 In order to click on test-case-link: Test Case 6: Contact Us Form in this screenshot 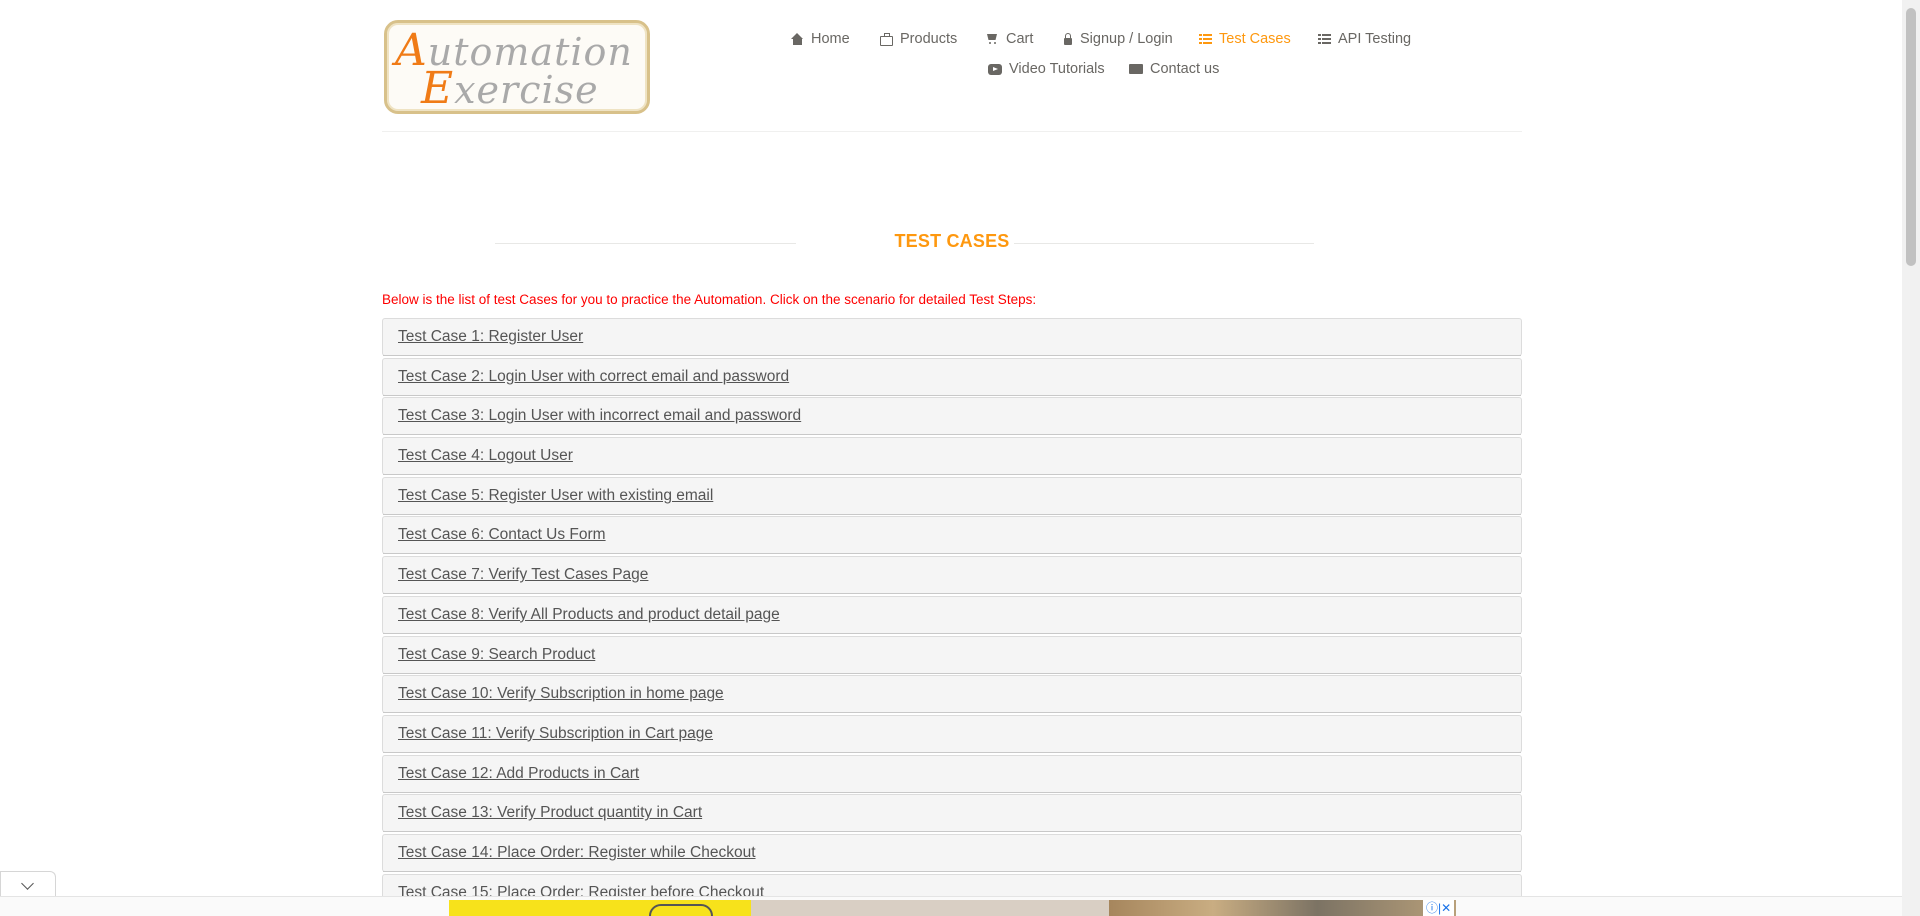, I will do `click(502, 535)`.